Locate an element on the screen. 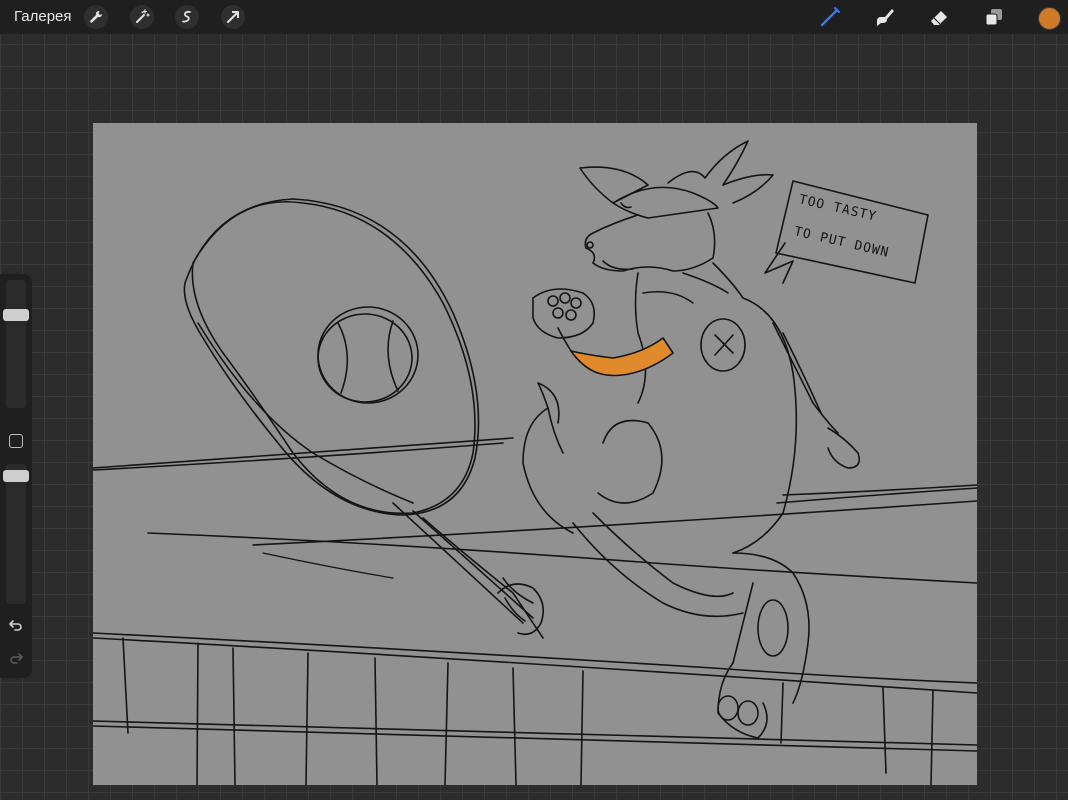  brush-size-slider is located at coordinates (16, 344).